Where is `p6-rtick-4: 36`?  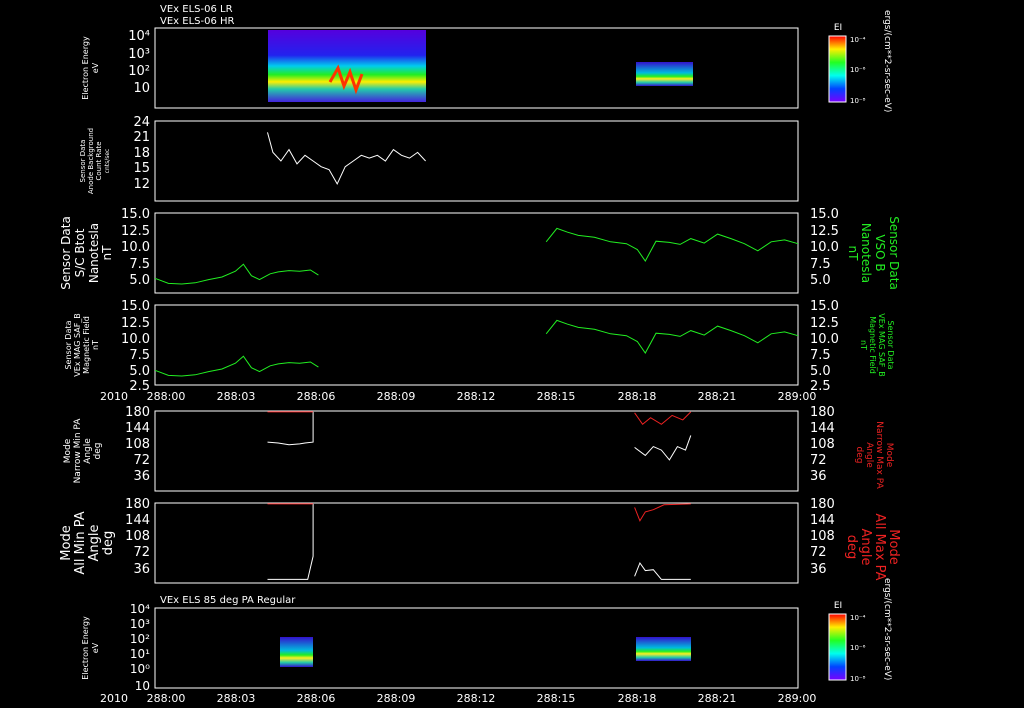 p6-rtick-4: 36 is located at coordinates (818, 569).